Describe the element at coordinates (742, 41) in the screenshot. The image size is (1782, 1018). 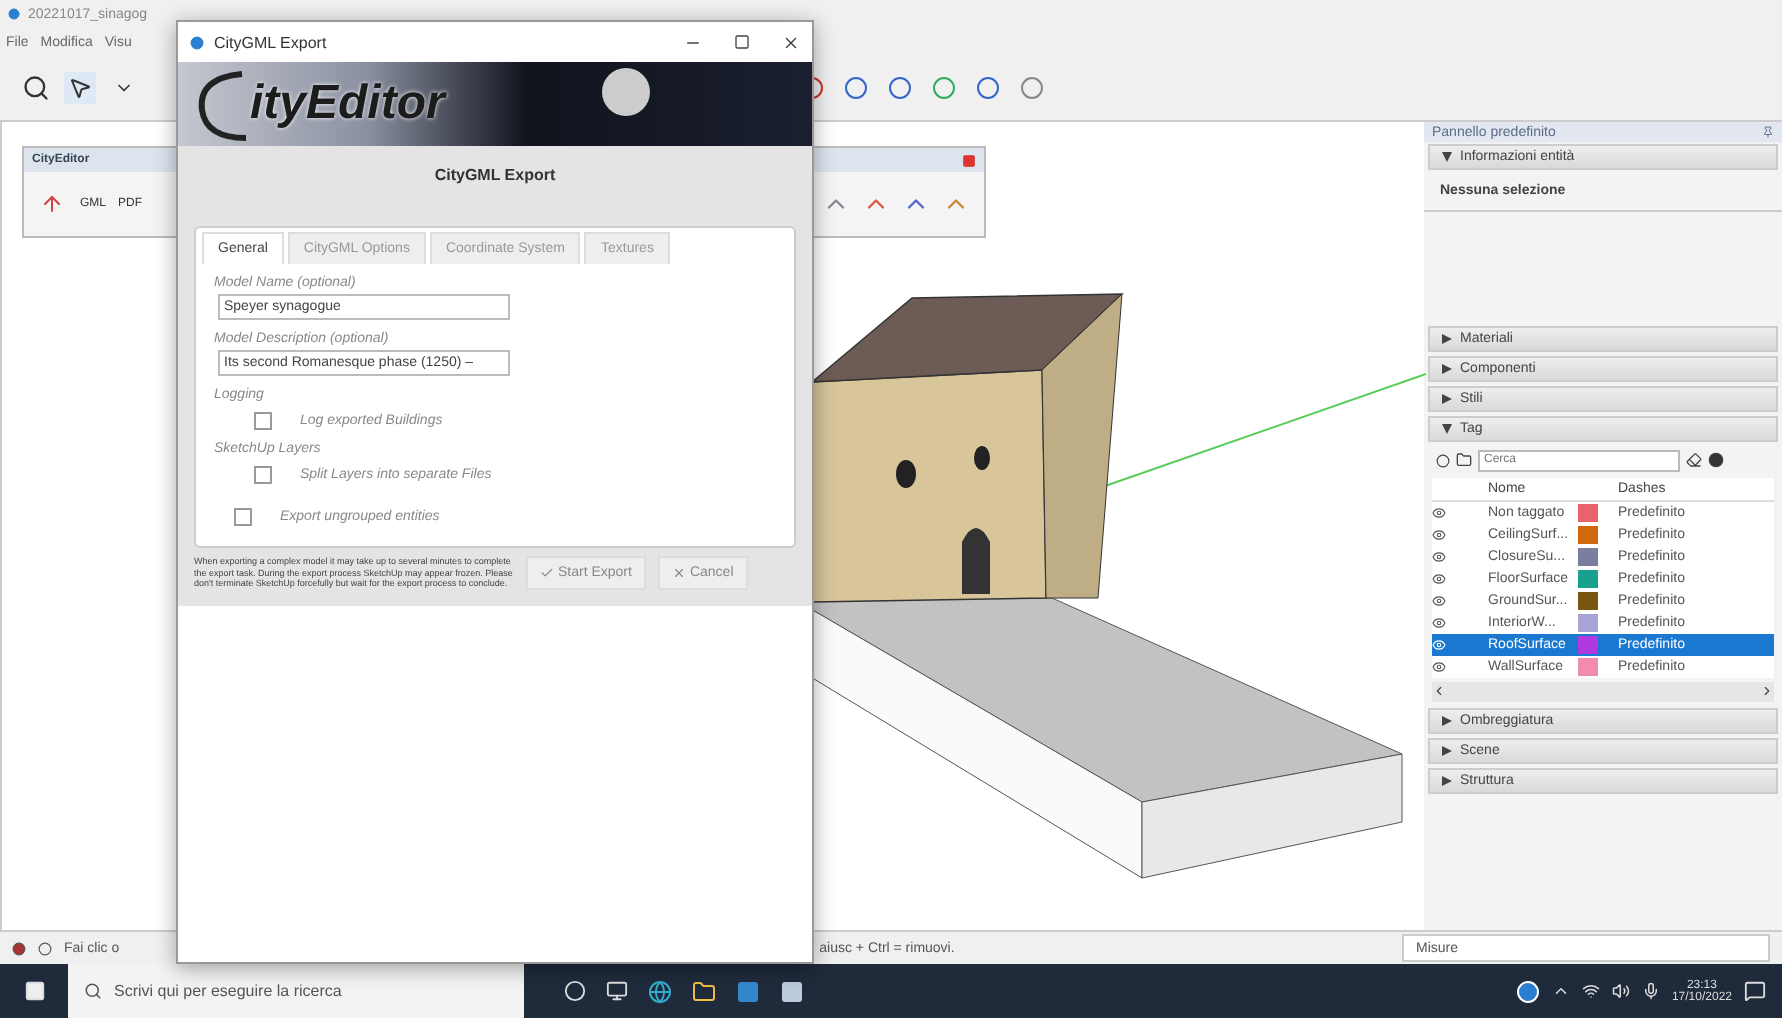
I see `maximize-icon` at that location.